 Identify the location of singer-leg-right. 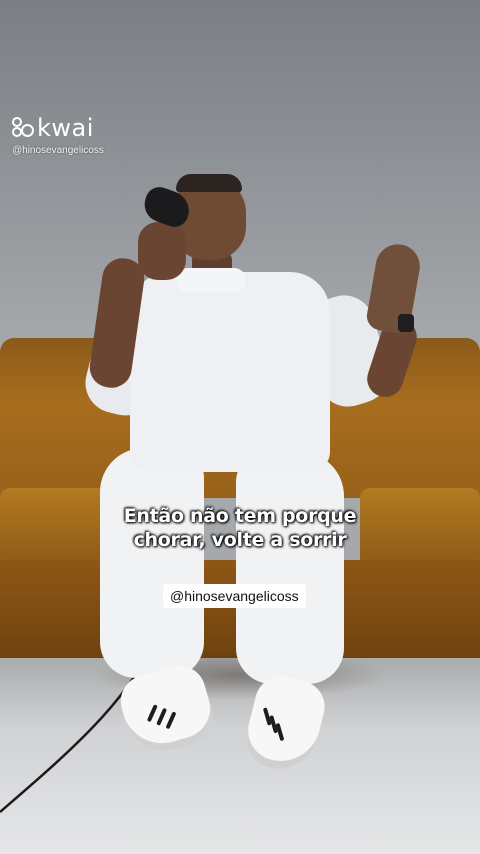
(290, 568).